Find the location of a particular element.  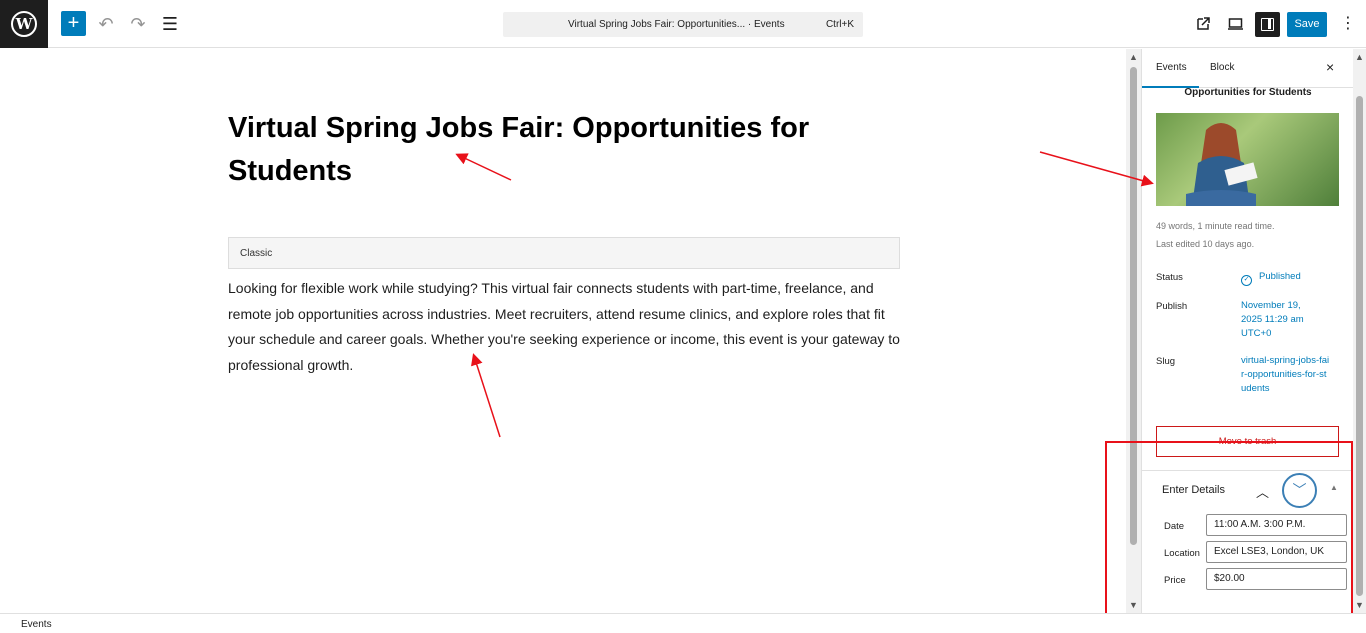

wordpress-icon: W is located at coordinates (24, 24).